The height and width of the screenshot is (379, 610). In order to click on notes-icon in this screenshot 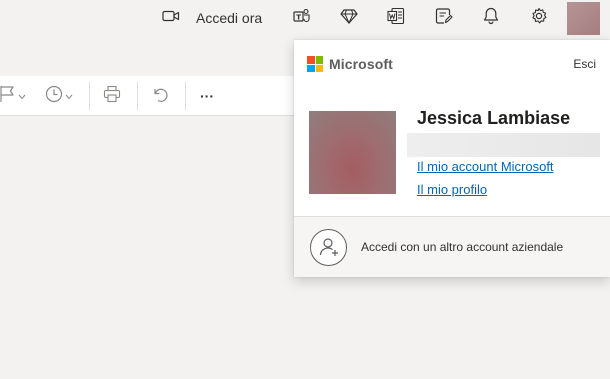, I will do `click(444, 18)`.